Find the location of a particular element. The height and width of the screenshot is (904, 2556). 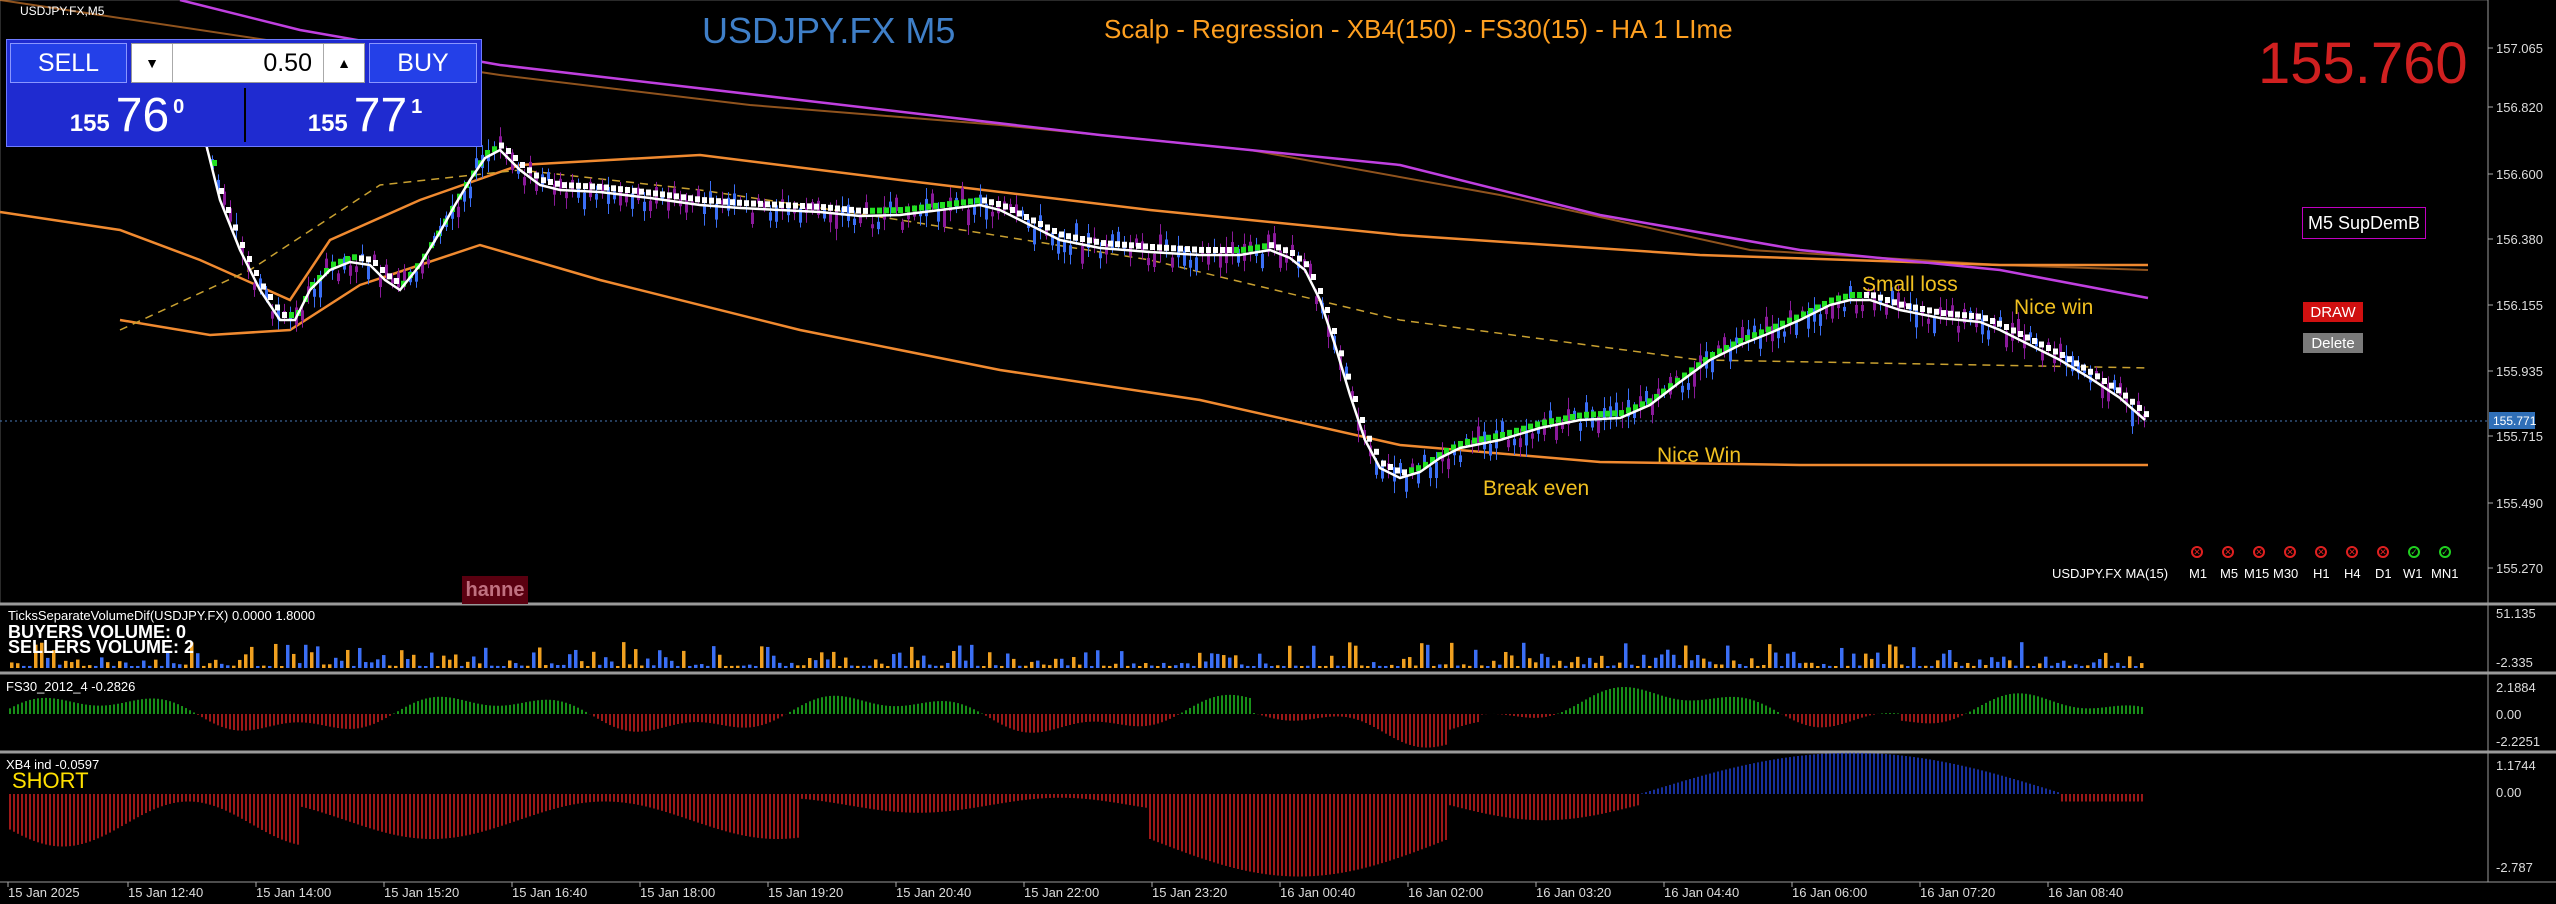

sell-quote: 155 76 0 is located at coordinates (128, 115).